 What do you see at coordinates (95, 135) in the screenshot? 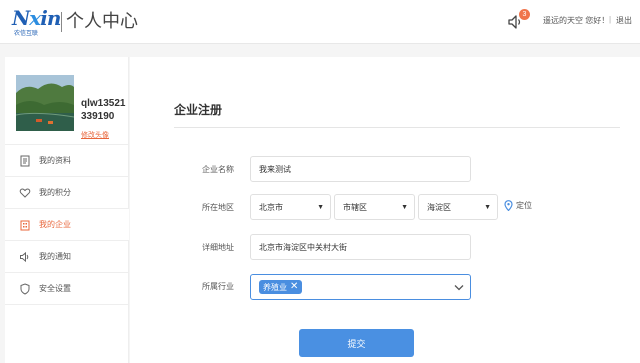
I see `change-avatar-link: 修改头像` at bounding box center [95, 135].